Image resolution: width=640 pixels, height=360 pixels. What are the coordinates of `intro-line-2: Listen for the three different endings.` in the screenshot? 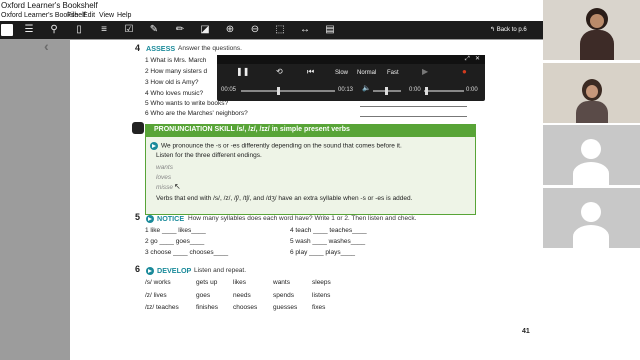 It's located at (209, 155).